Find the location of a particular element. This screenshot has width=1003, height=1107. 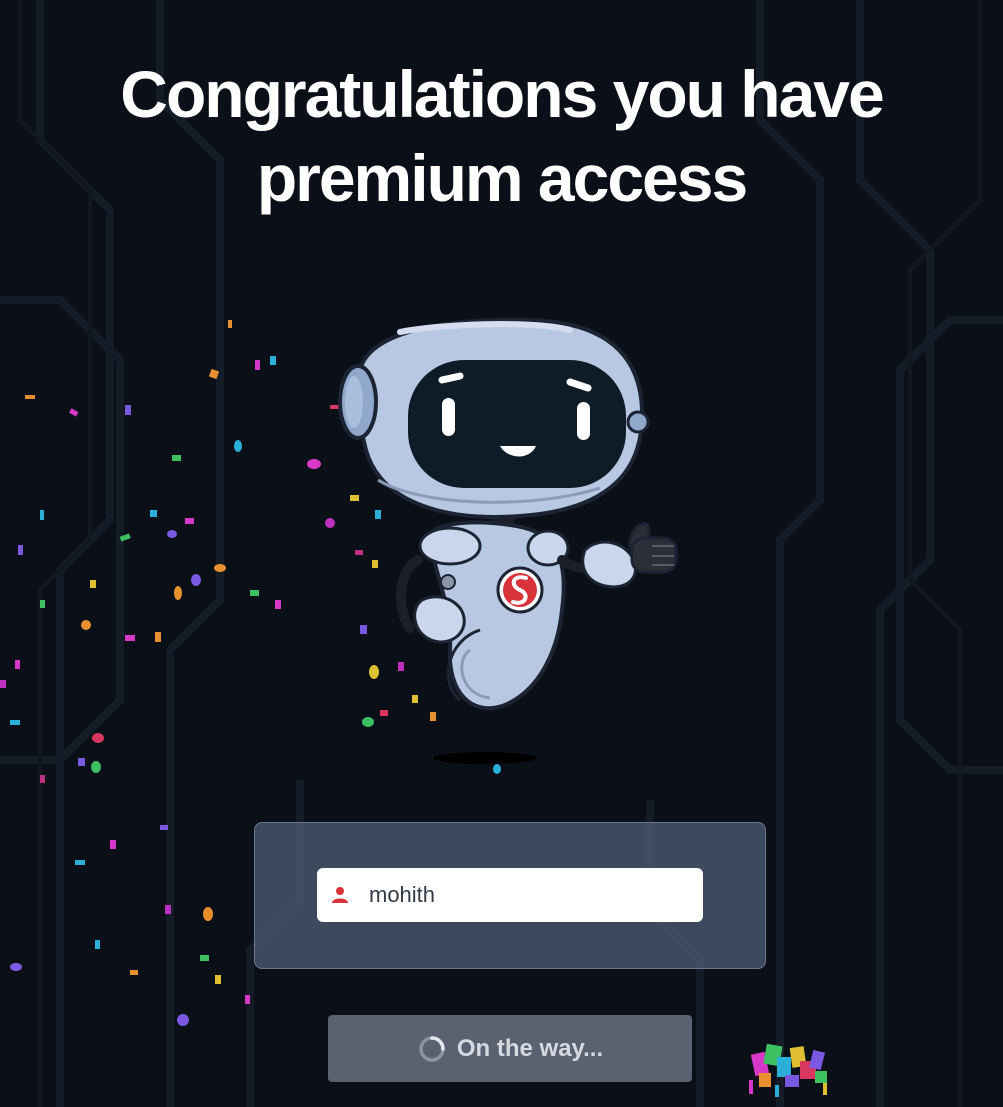

username-input is located at coordinates (519, 895).